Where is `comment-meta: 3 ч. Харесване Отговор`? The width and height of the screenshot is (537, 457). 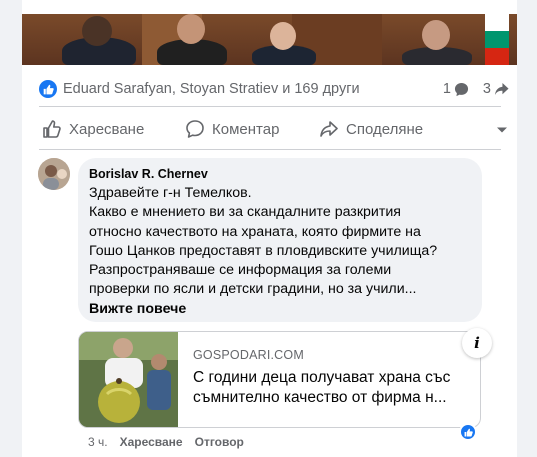
comment-meta: 3 ч. Харесване Отговор is located at coordinates (166, 442).